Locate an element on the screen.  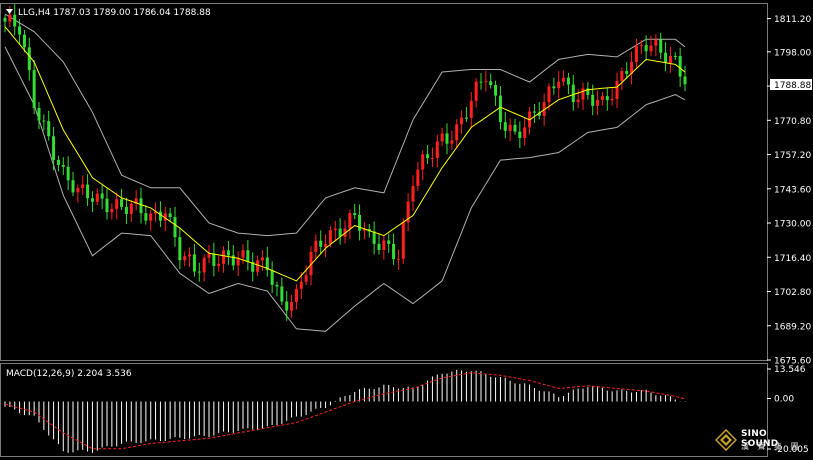
logo-text-cn: 漢 聲 集 團 is located at coordinates (771, 446).